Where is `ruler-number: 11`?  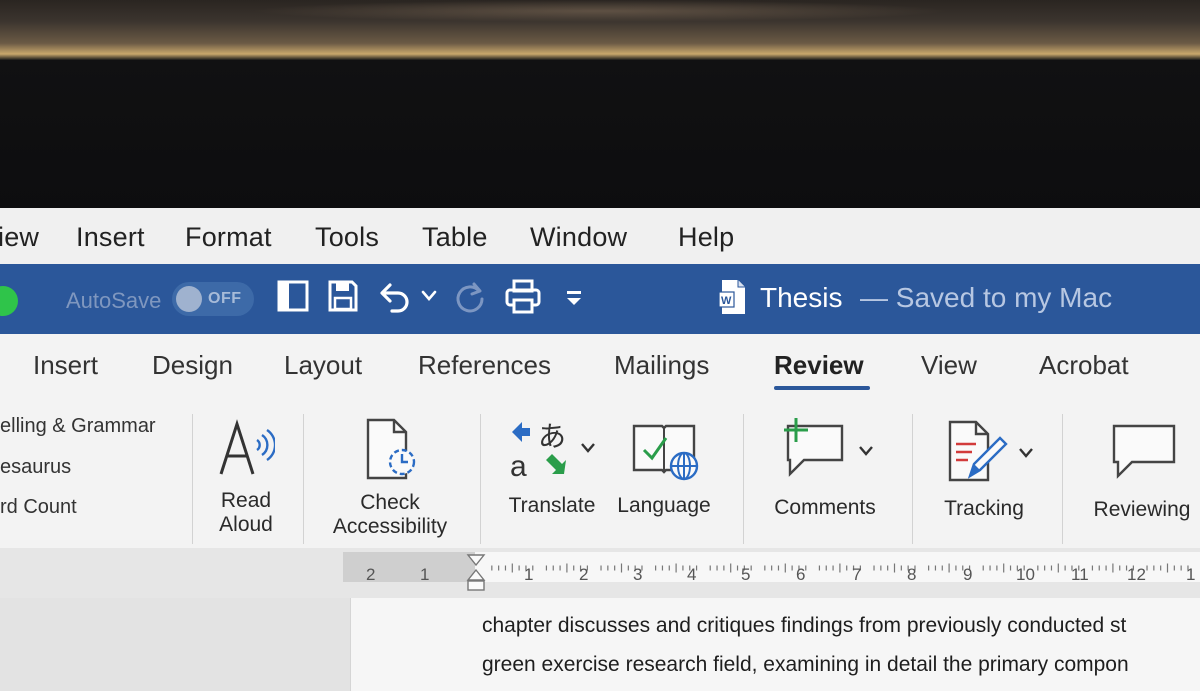 ruler-number: 11 is located at coordinates (1080, 574).